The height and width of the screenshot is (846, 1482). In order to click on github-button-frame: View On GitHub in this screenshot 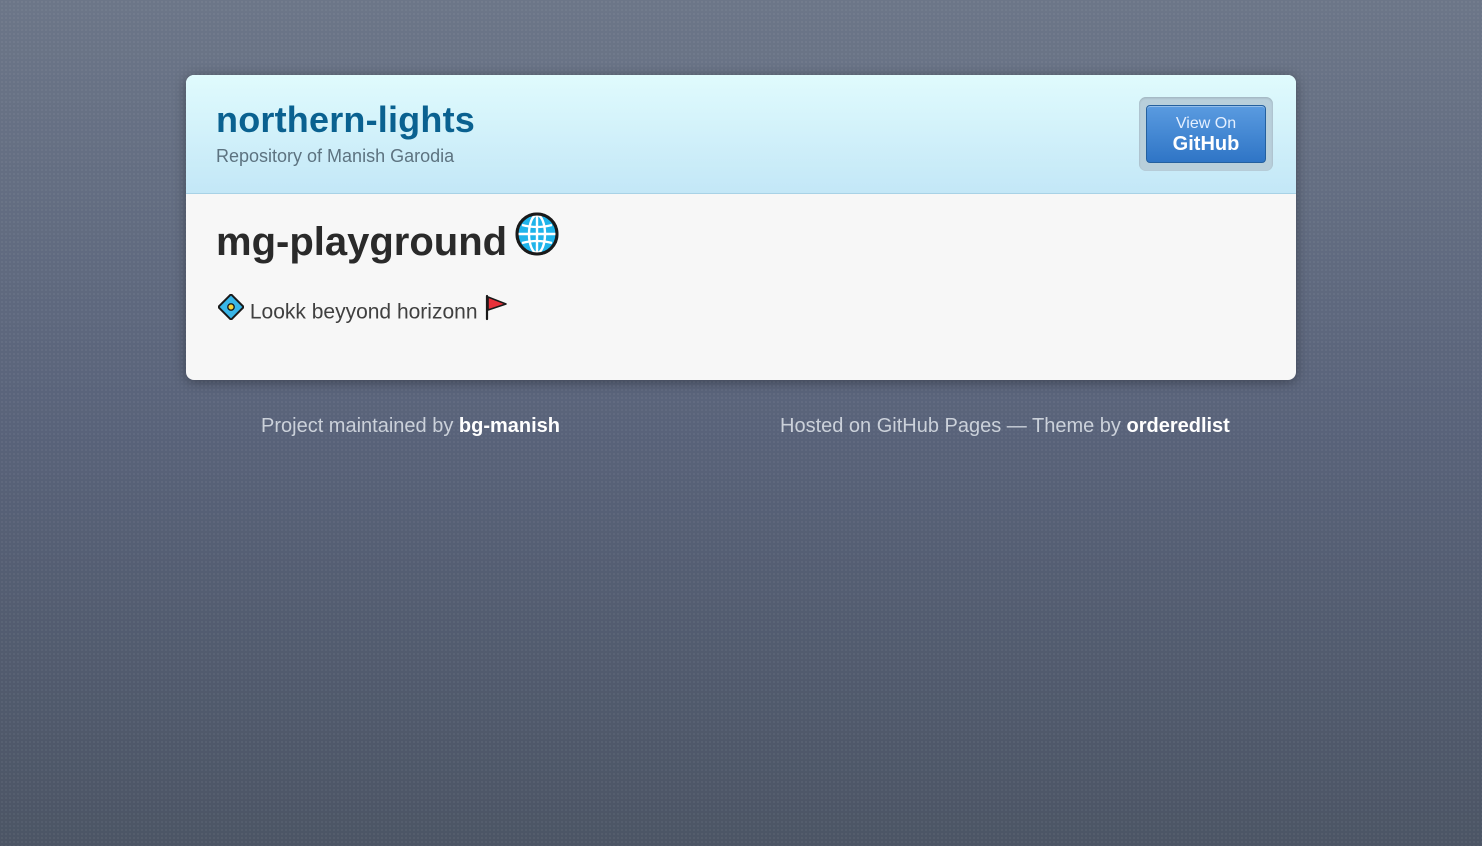, I will do `click(1206, 134)`.